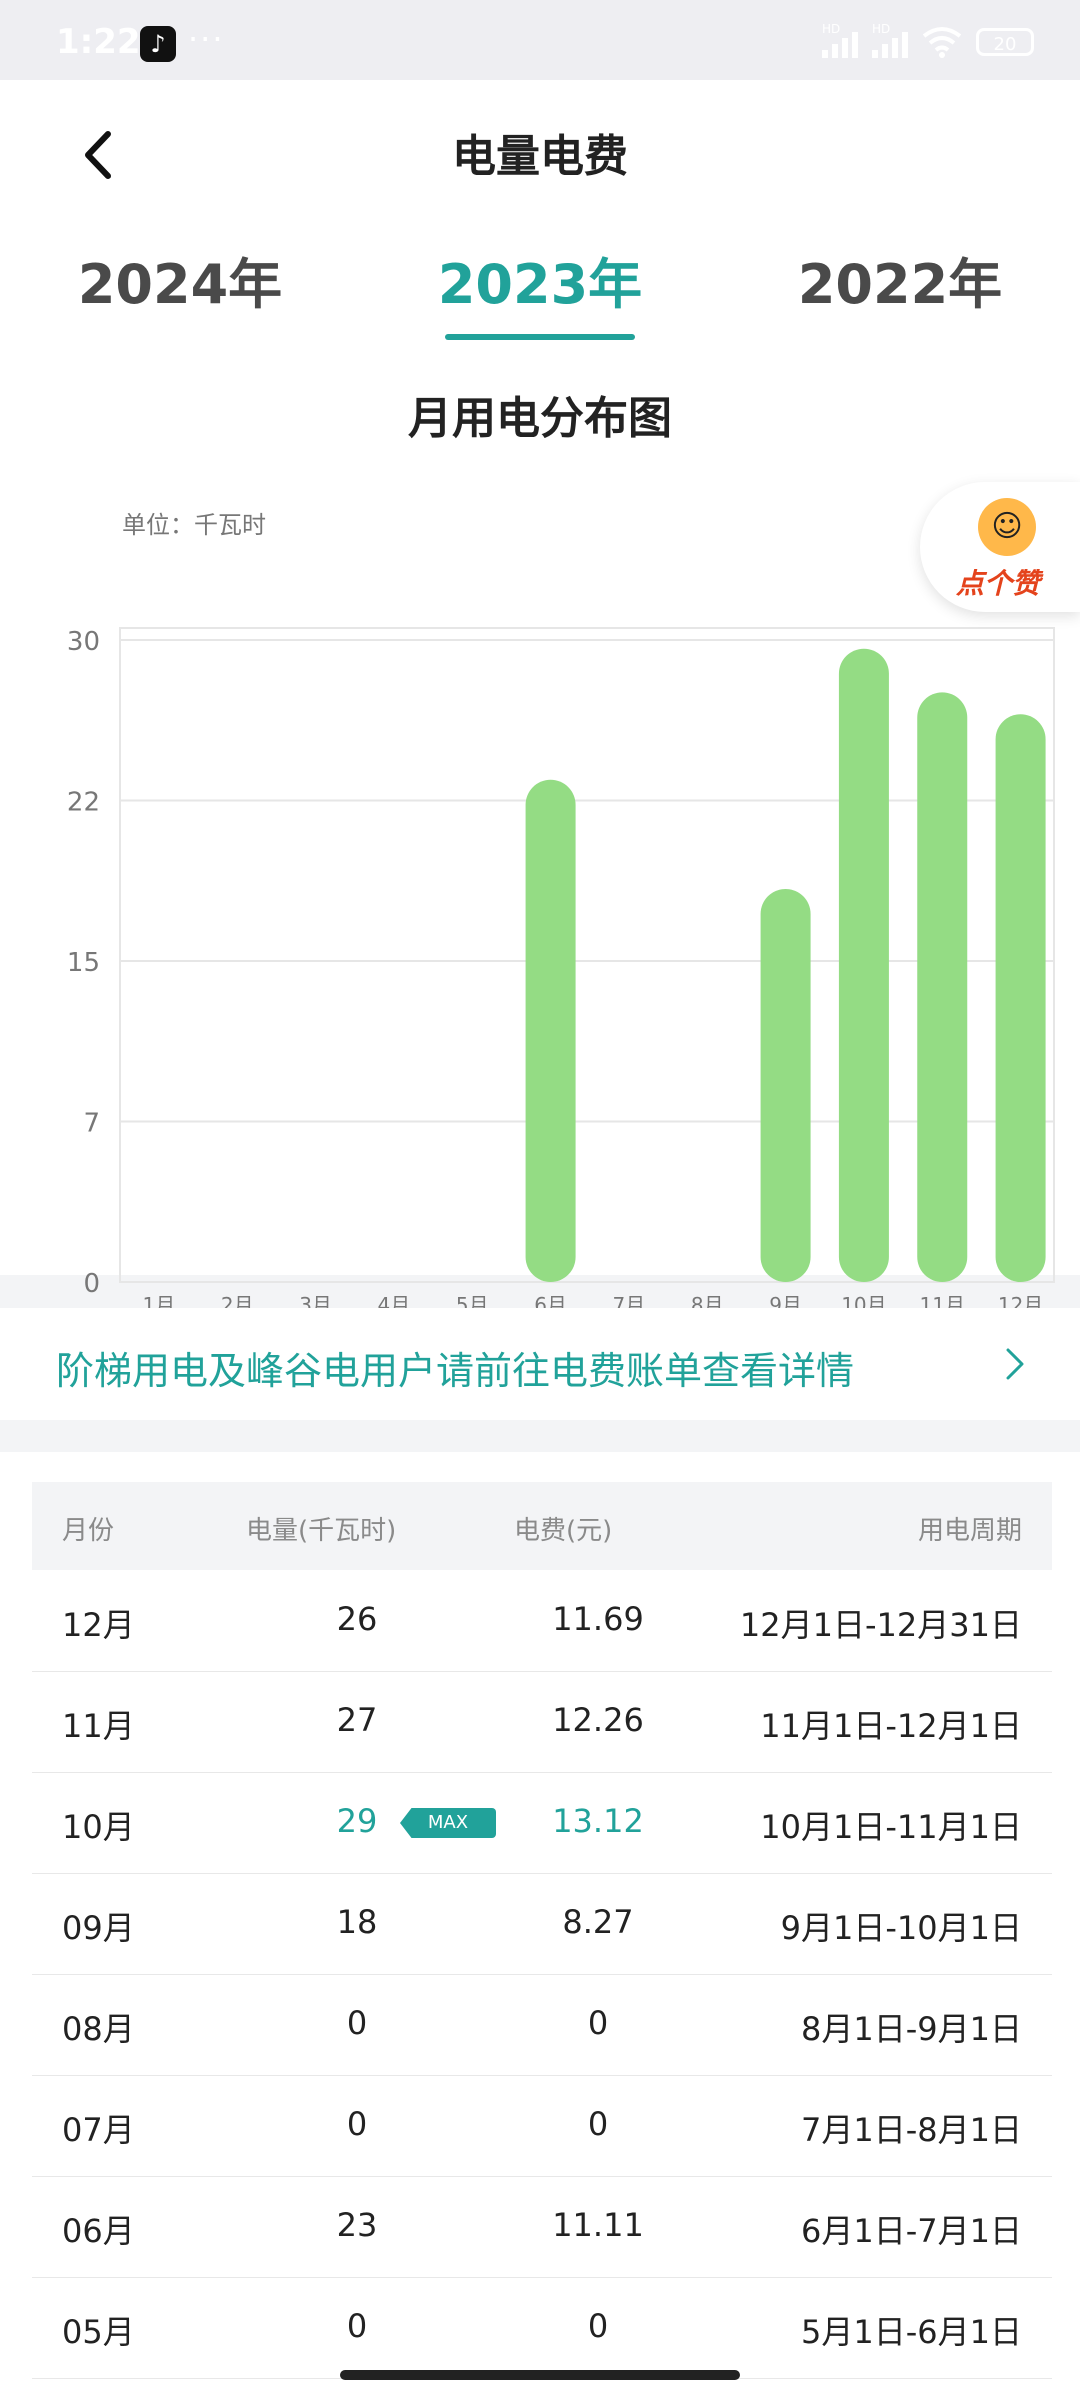 The image size is (1080, 2400). What do you see at coordinates (540, 40) in the screenshot?
I see `status-bar: 1:22 ♪ ··· HD HD 20` at bounding box center [540, 40].